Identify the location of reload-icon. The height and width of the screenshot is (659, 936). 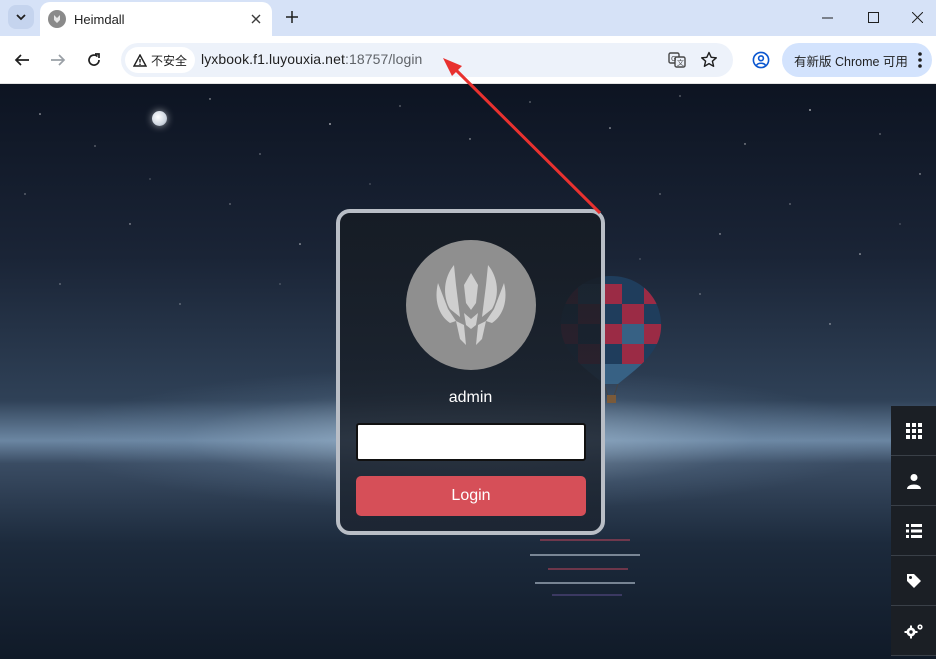
(94, 59).